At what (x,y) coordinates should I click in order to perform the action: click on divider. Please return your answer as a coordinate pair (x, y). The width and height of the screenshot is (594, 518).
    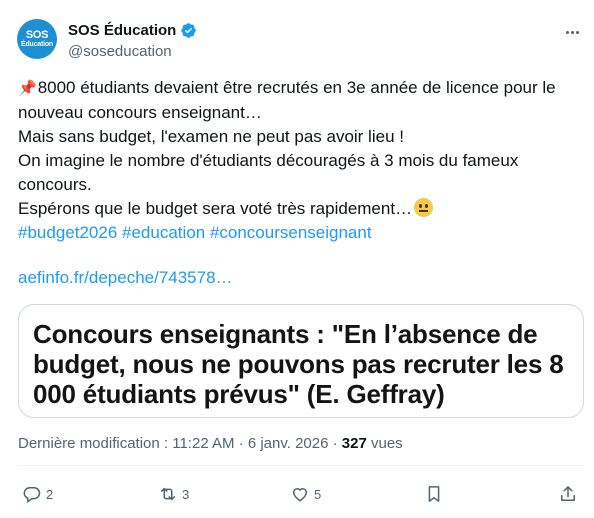
    Looking at the image, I should click on (301, 465).